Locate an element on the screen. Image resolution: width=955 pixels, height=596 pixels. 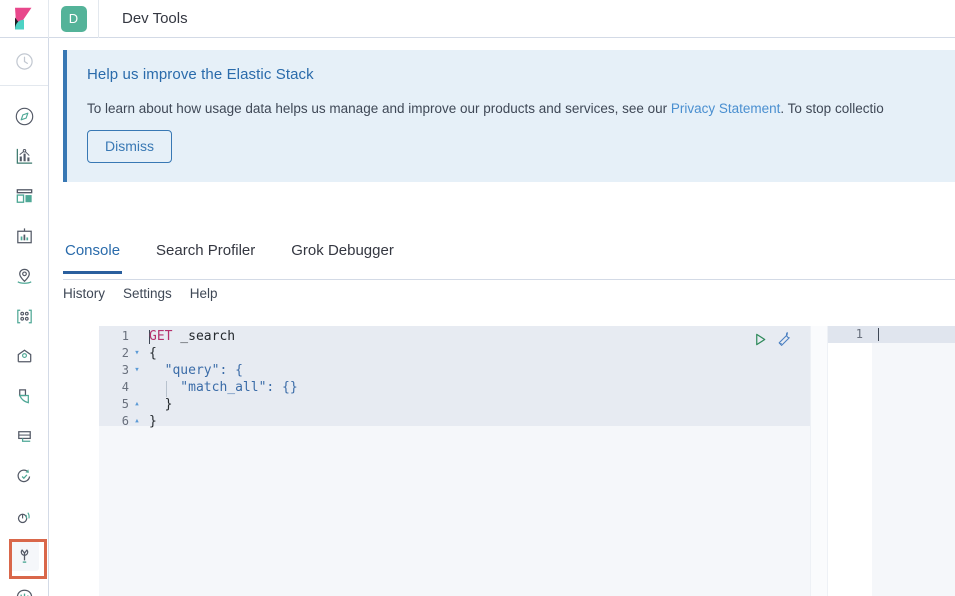
banner-body-text-after: . To stop collectio is located at coordinates (832, 108).